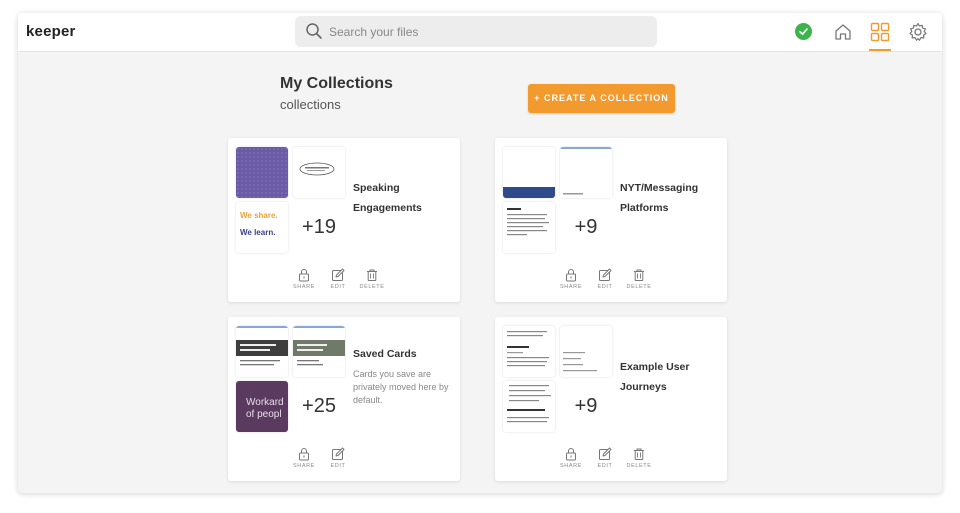 The height and width of the screenshot is (513, 960). What do you see at coordinates (601, 98) in the screenshot?
I see `create-collection-button: + CREATE A COLLECTION` at bounding box center [601, 98].